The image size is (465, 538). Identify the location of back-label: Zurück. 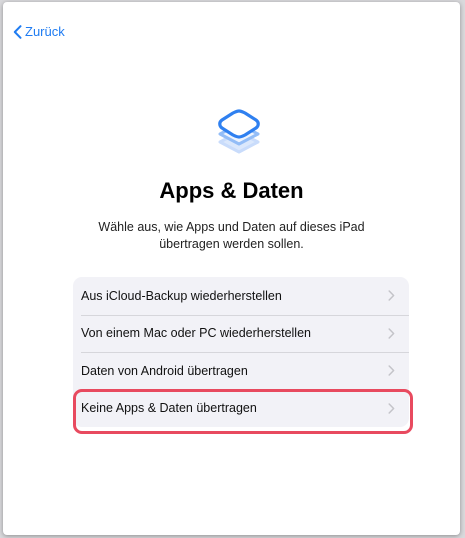
(45, 31).